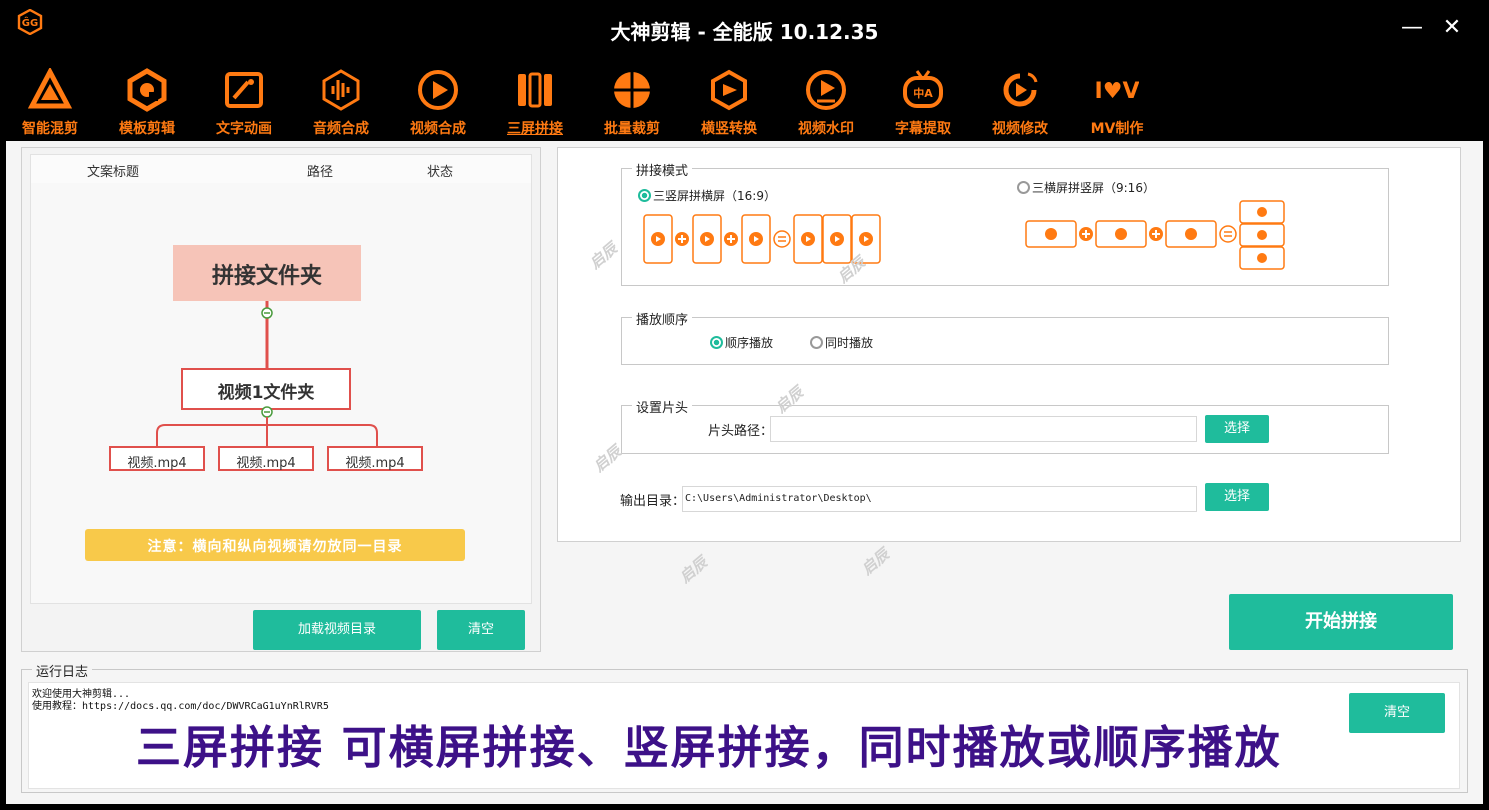  I want to click on tool-batch-crop: 批量裁剪, so click(630, 101).